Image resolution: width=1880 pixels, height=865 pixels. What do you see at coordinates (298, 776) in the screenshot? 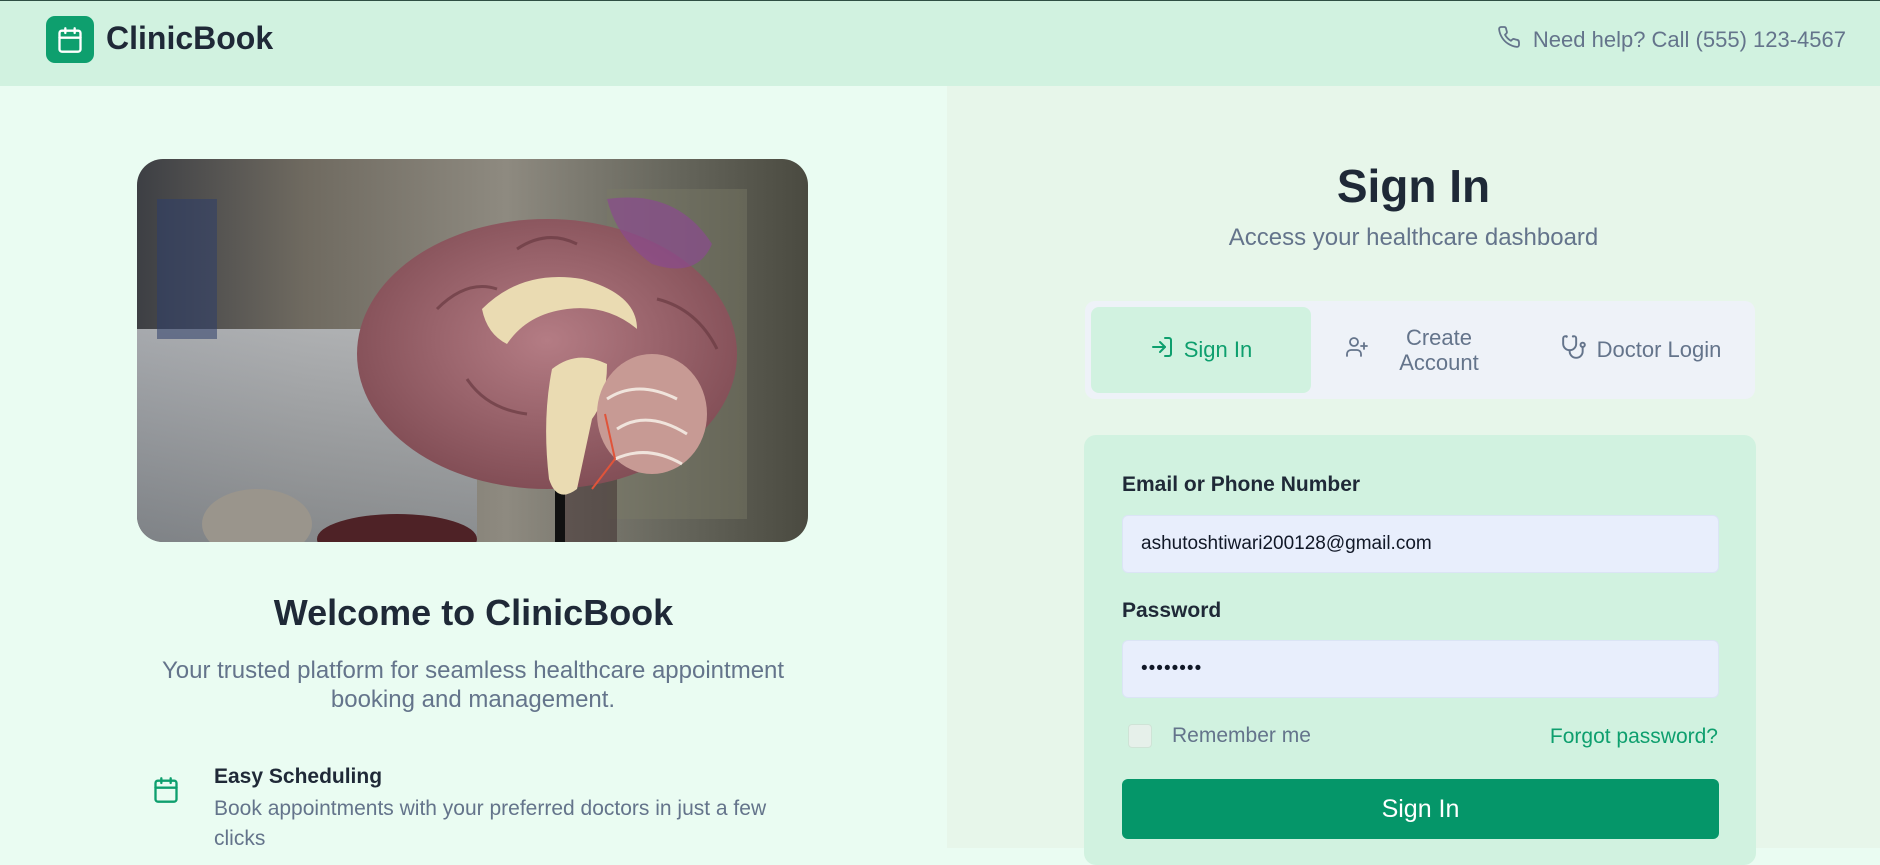
I see `feature-title: Easy Scheduling` at bounding box center [298, 776].